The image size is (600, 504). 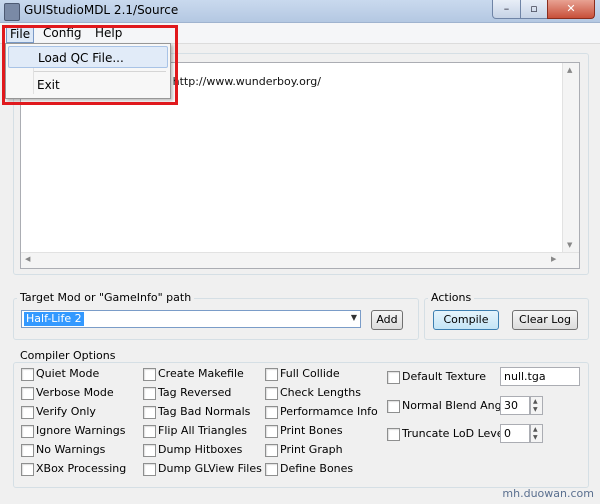 I want to click on checkbox-label: Dump GLView Files, so click(x=210, y=468).